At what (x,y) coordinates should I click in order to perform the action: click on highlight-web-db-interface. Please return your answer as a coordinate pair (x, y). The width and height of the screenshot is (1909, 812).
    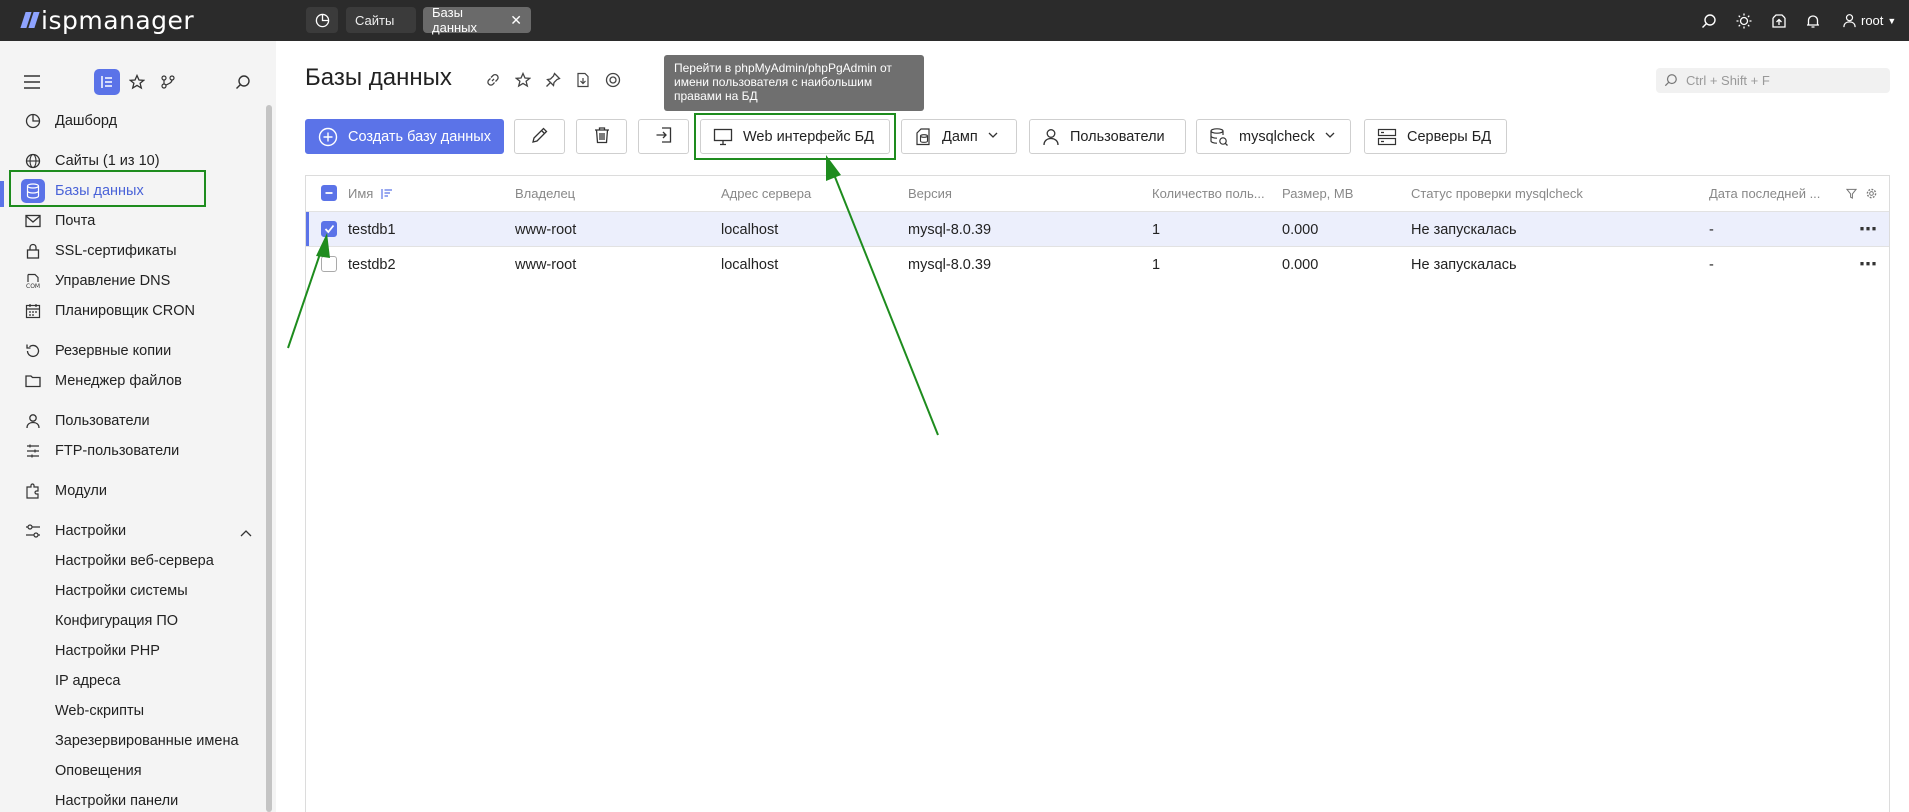
    Looking at the image, I should click on (795, 136).